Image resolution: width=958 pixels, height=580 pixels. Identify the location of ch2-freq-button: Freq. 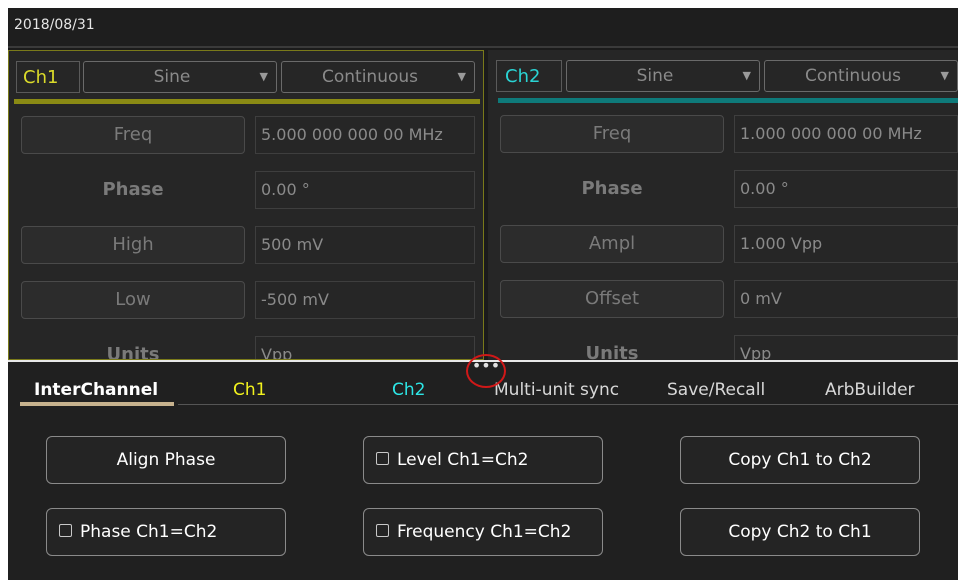
(612, 134).